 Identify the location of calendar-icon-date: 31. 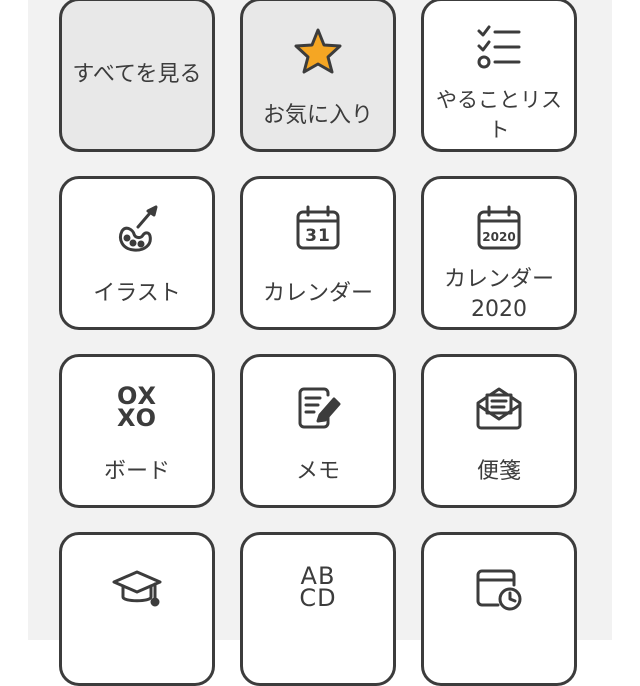
(318, 236).